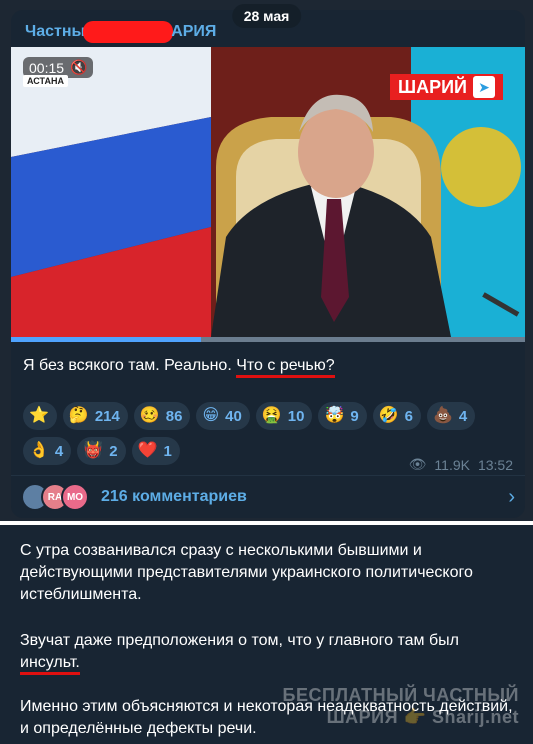 The width and height of the screenshot is (533, 744). I want to click on reaction-pill: 💩 4, so click(451, 416).